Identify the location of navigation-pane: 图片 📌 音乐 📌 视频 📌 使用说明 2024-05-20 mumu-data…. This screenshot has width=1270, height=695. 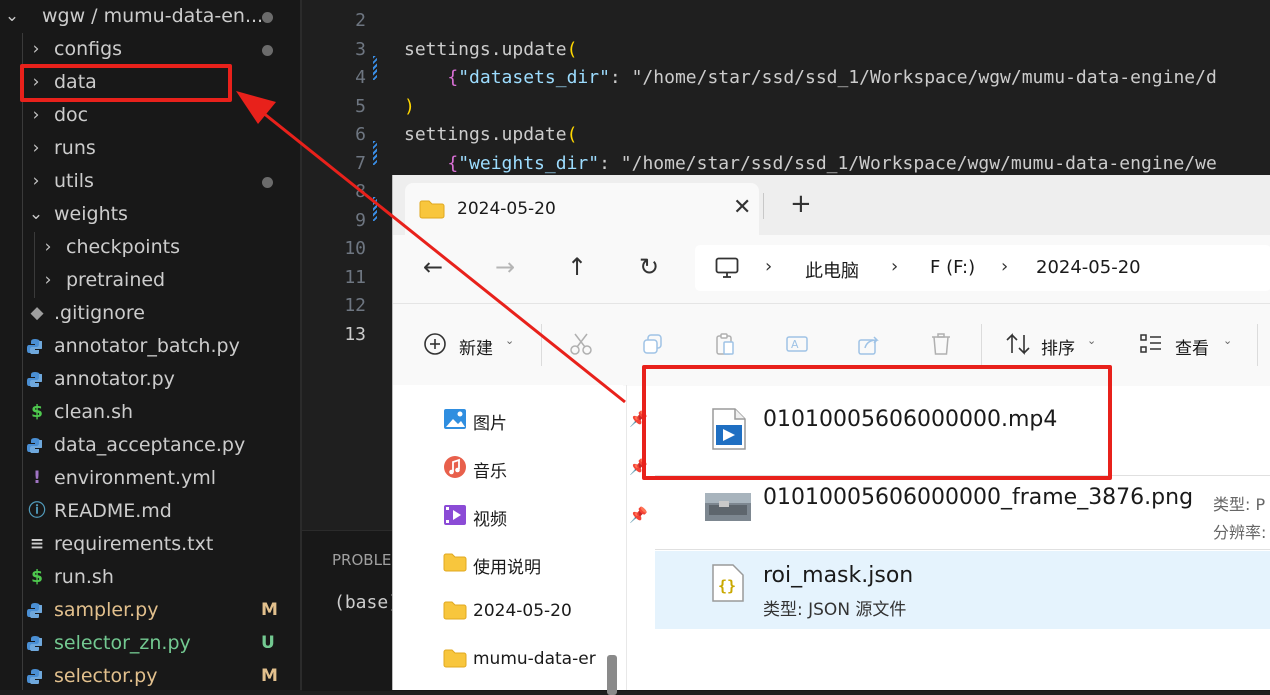
(520, 540).